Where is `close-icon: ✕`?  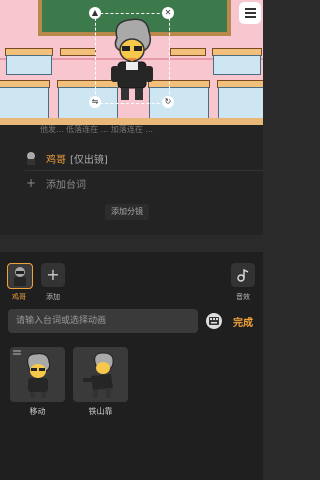 close-icon: ✕ is located at coordinates (168, 13).